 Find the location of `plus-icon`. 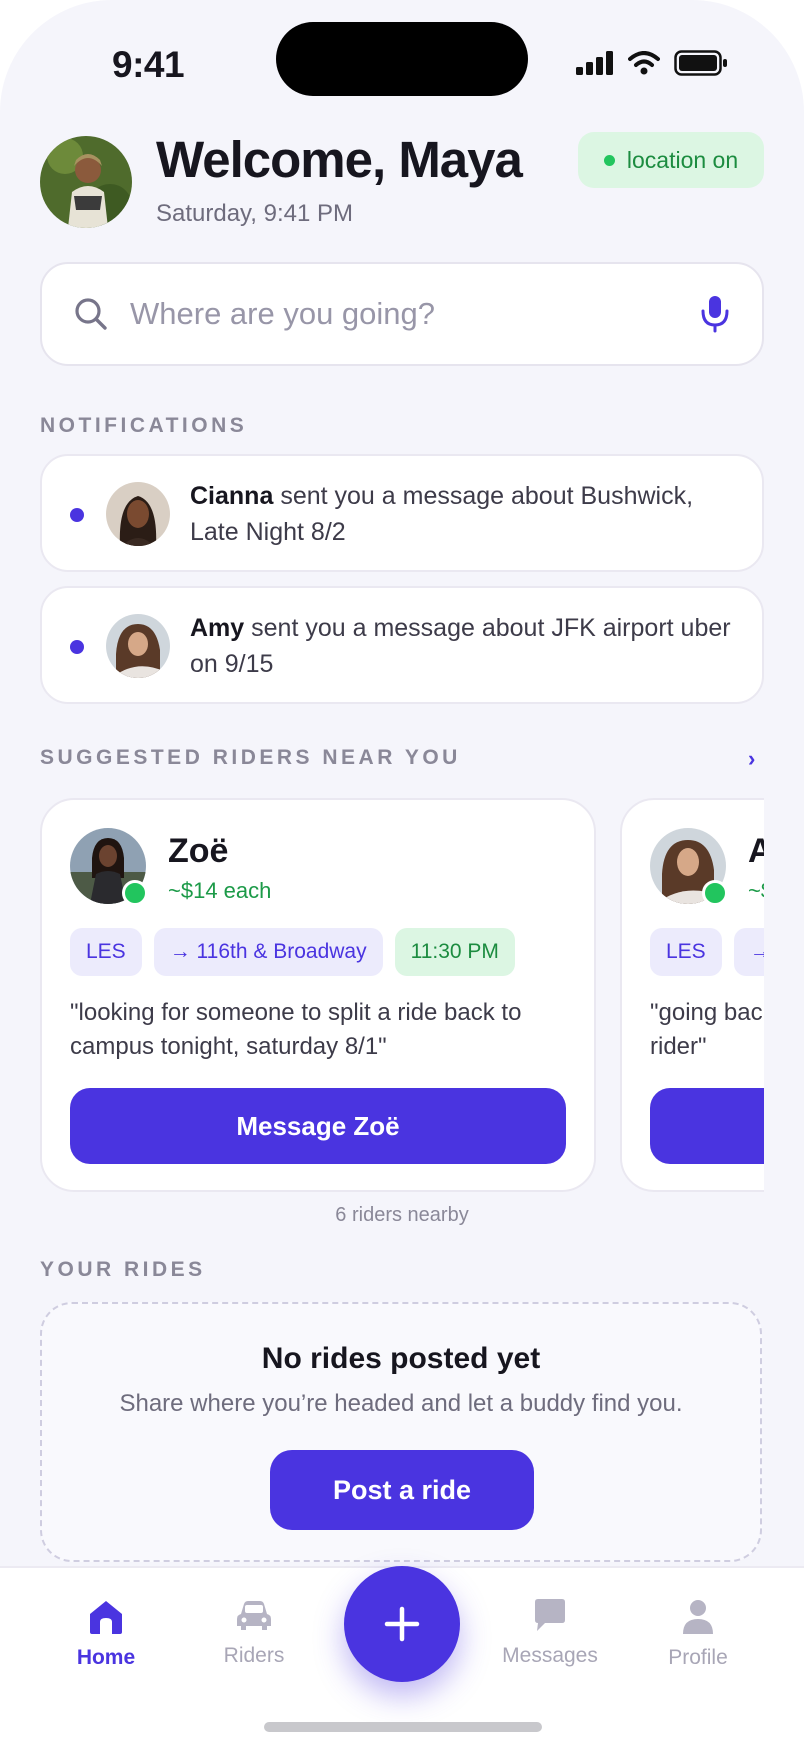

plus-icon is located at coordinates (402, 1624).